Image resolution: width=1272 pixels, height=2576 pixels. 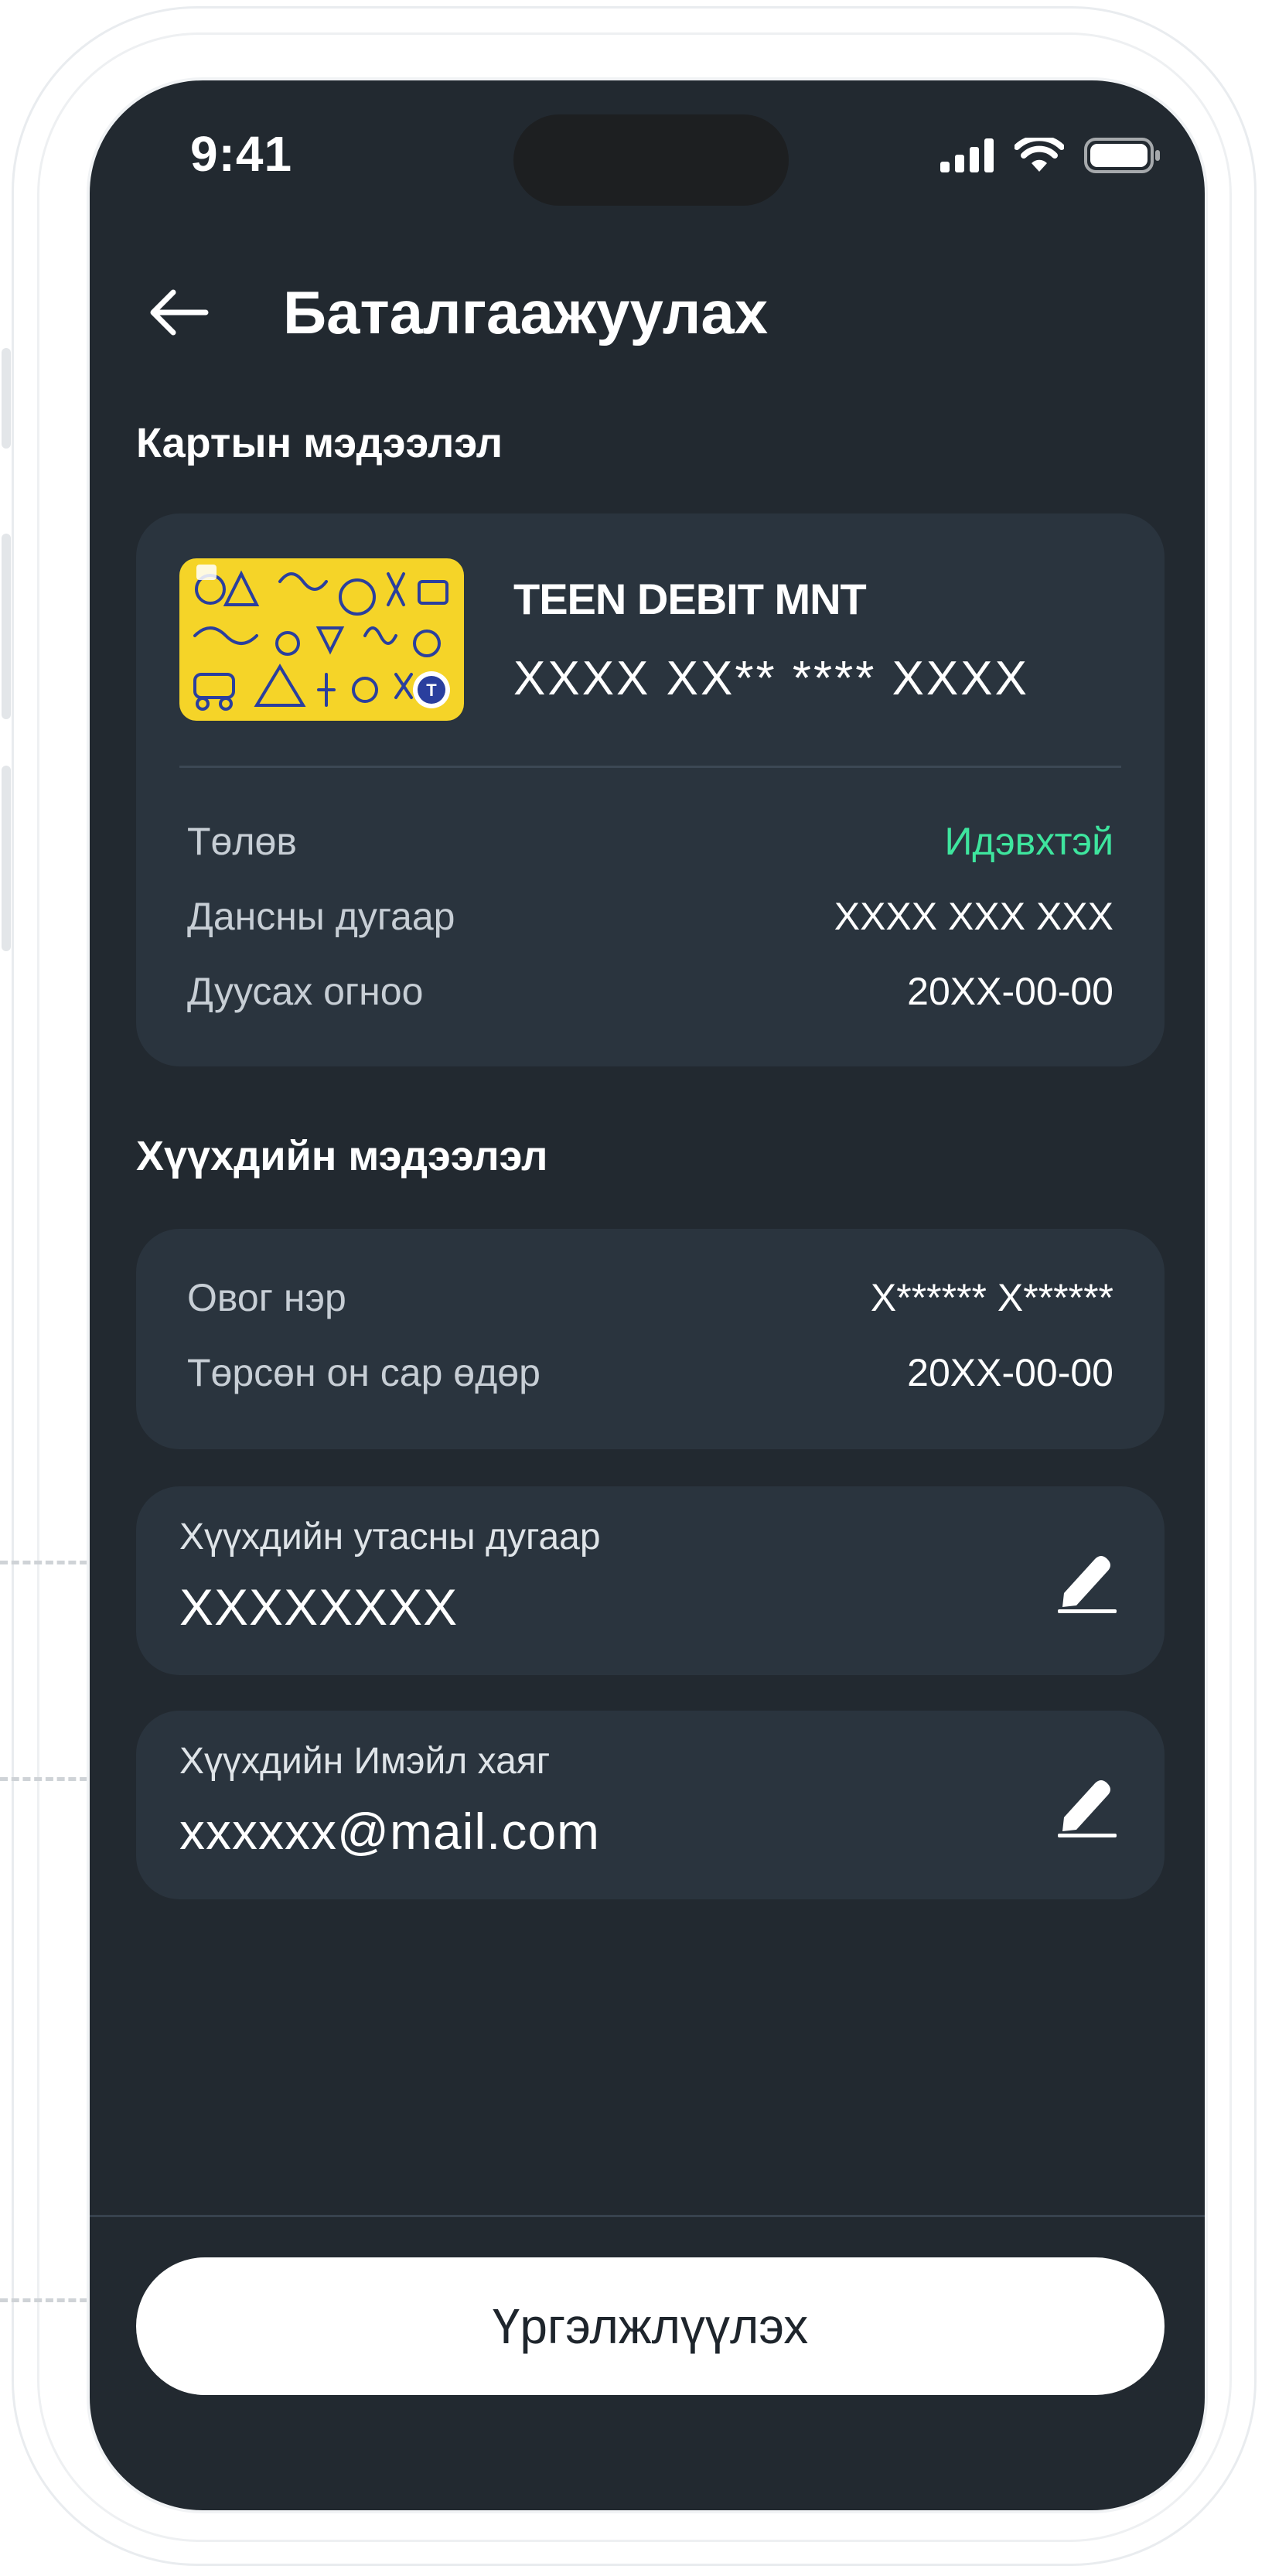 I want to click on child-name-value: X****** X******, so click(x=991, y=1297).